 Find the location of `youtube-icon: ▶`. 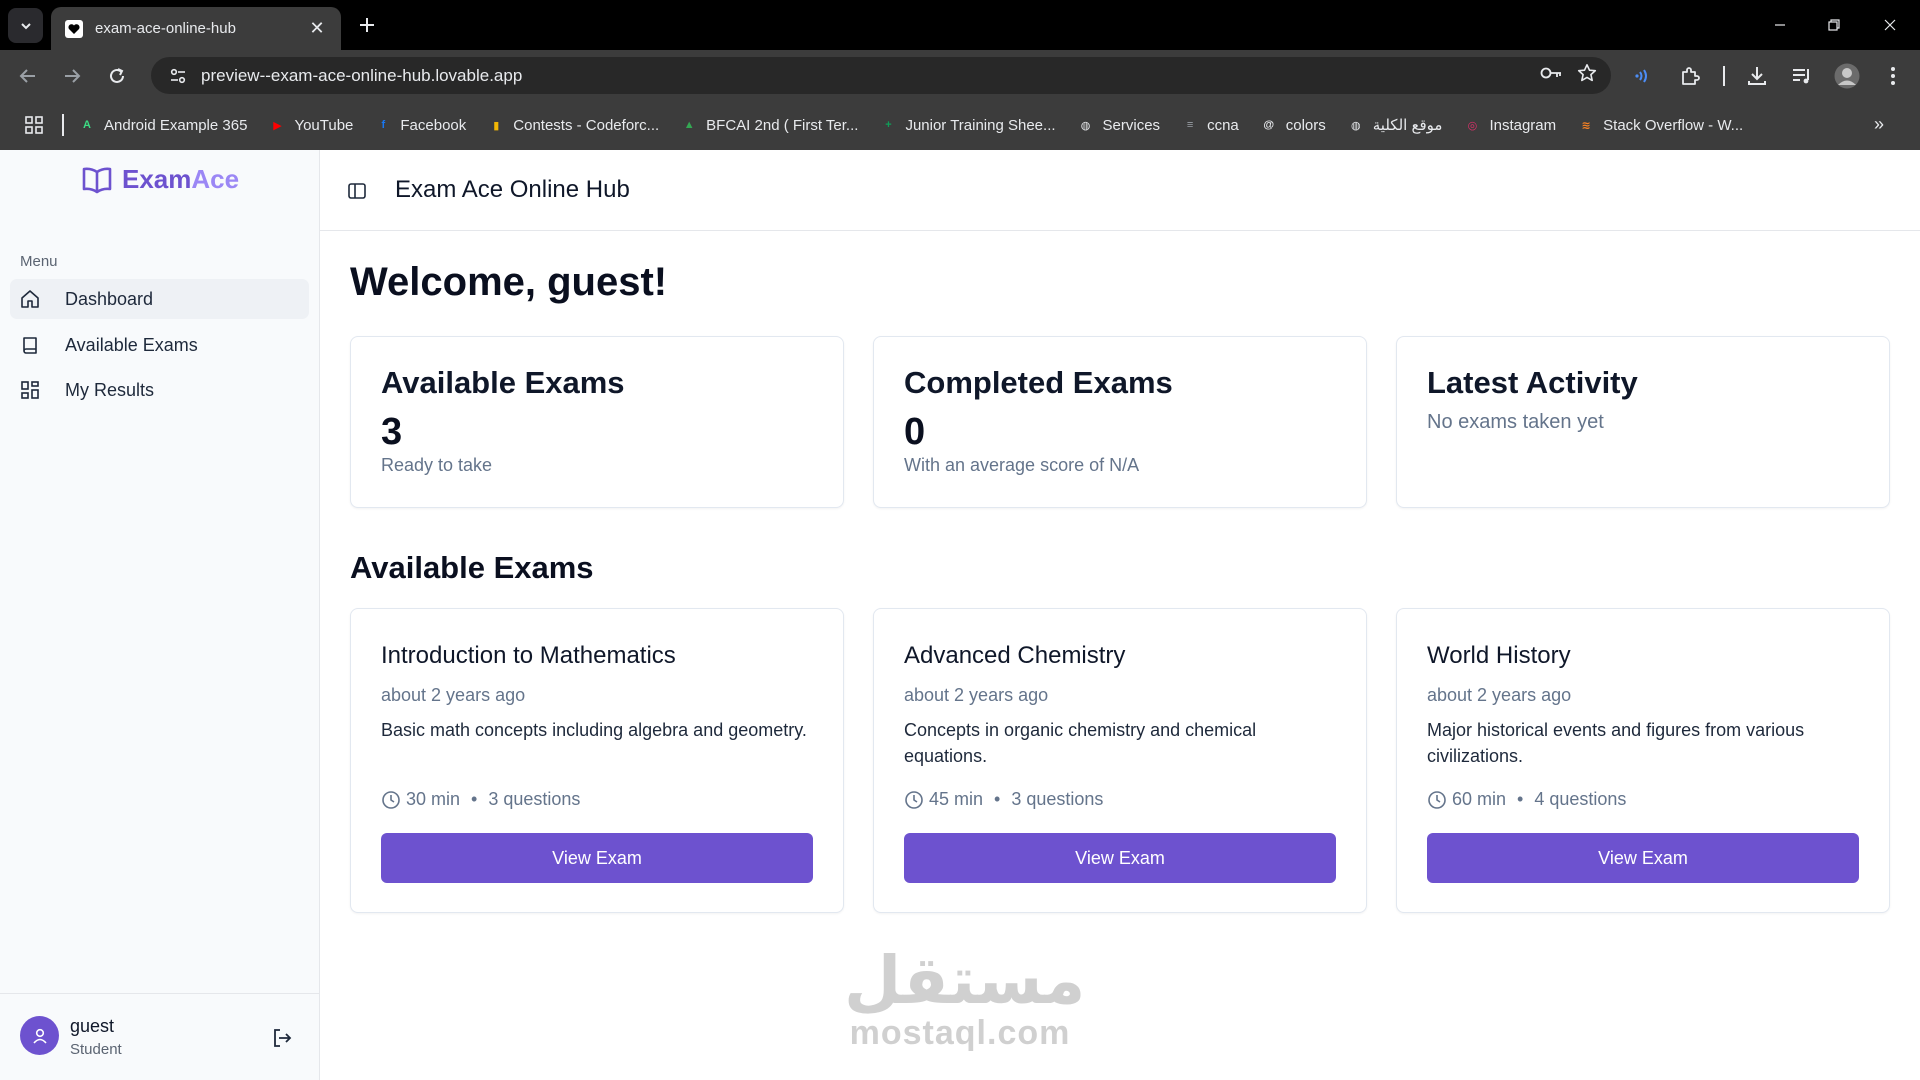

youtube-icon: ▶ is located at coordinates (277, 125).